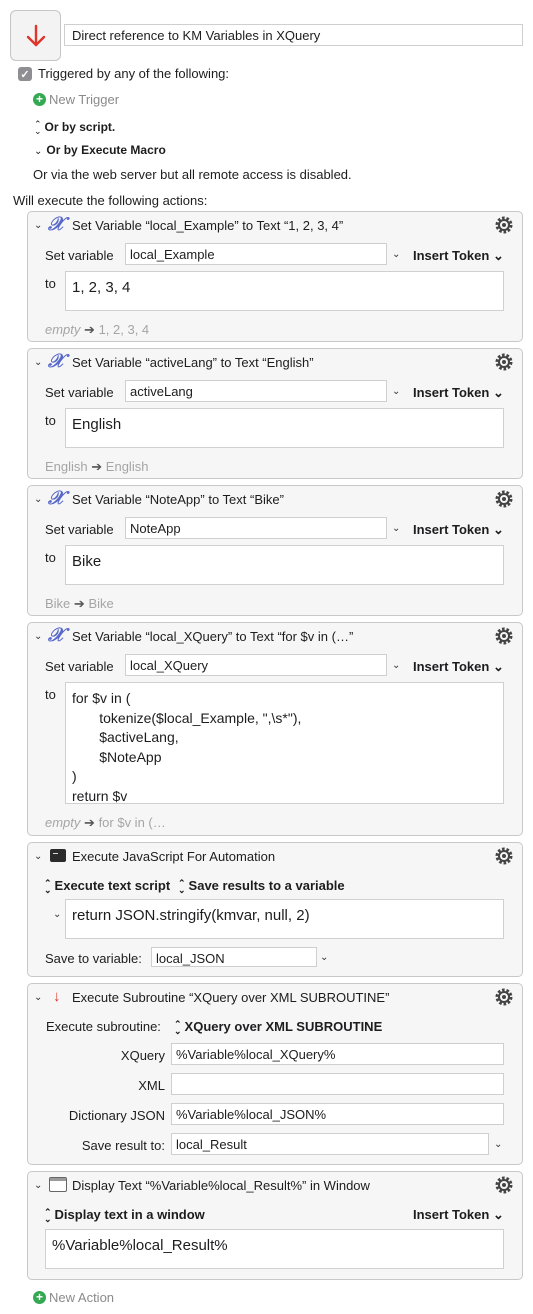 This screenshot has width=533, height=1314. What do you see at coordinates (142, 1055) in the screenshot?
I see `param-label-xquery: XQuery` at bounding box center [142, 1055].